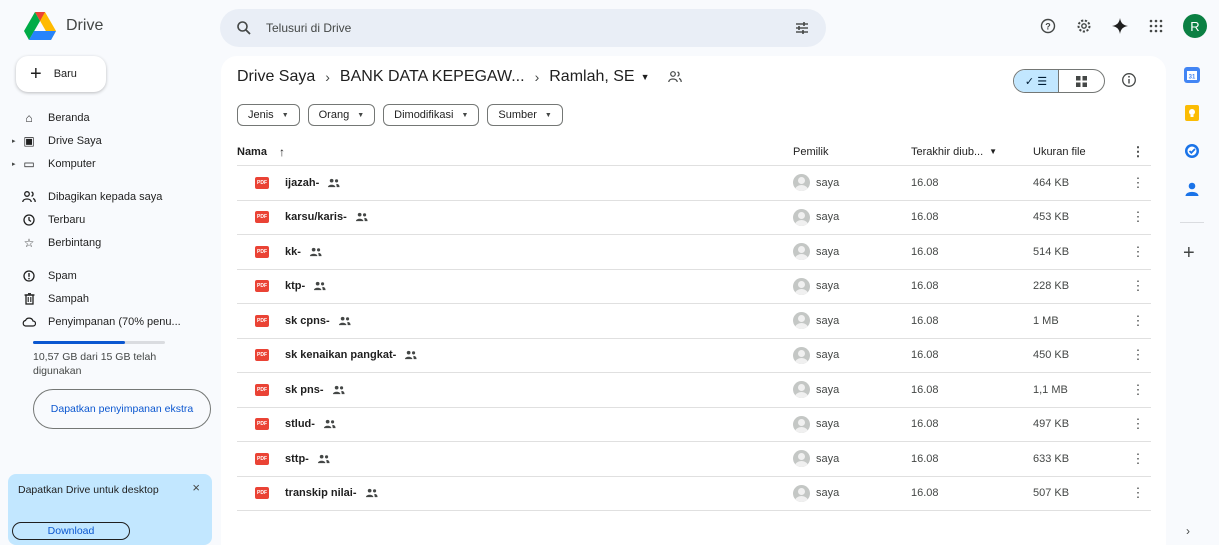  What do you see at coordinates (297, 459) in the screenshot?
I see `file-name: sttp-` at bounding box center [297, 459].